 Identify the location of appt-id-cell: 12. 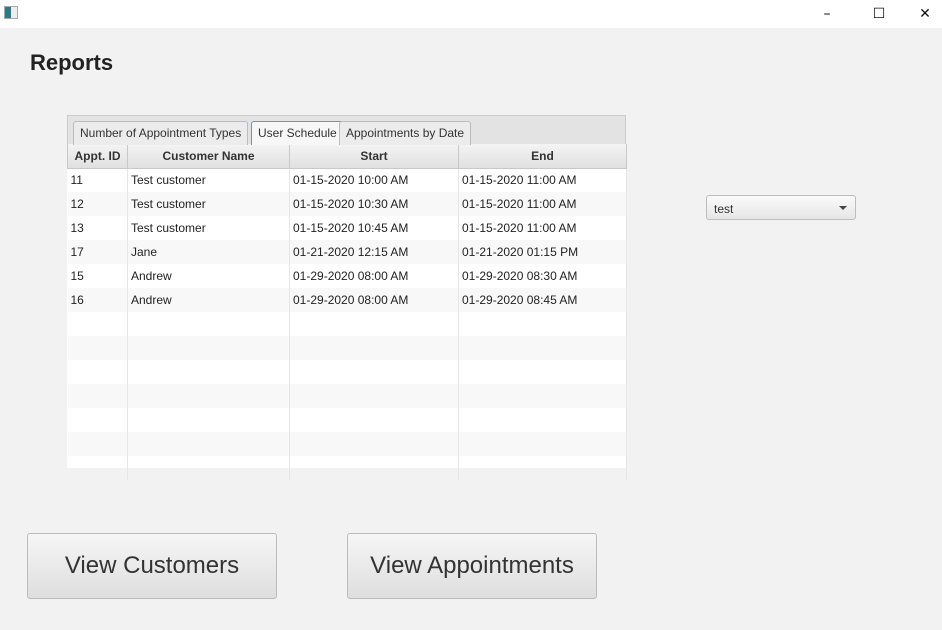
(97, 204).